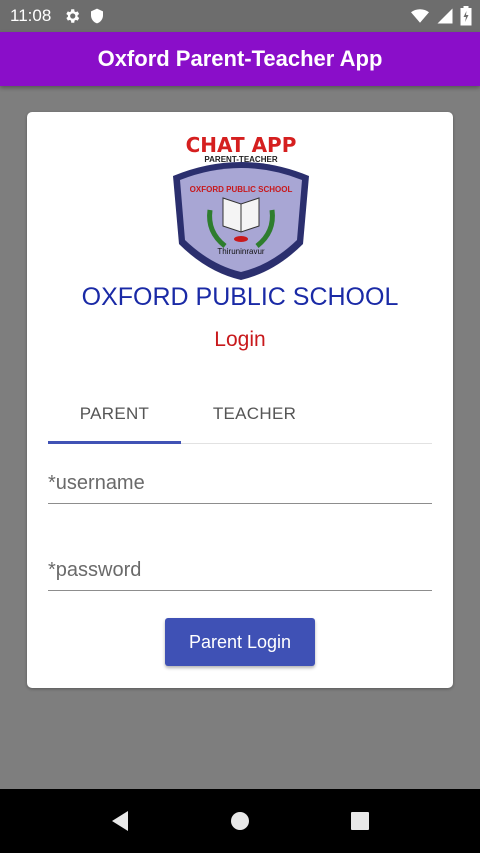 The width and height of the screenshot is (480, 853). I want to click on gear-icon, so click(73, 16).